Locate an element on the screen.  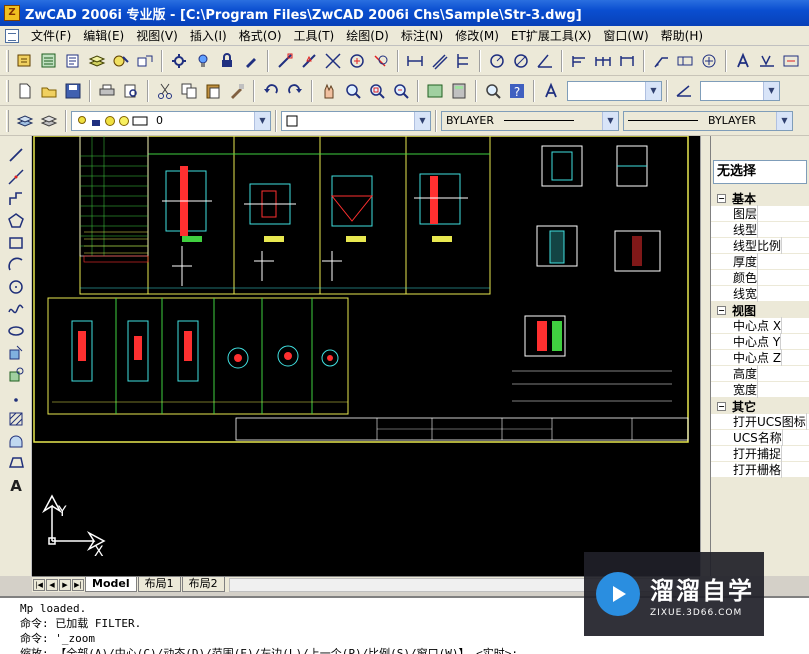
make-block-icon is located at coordinates (16, 375).